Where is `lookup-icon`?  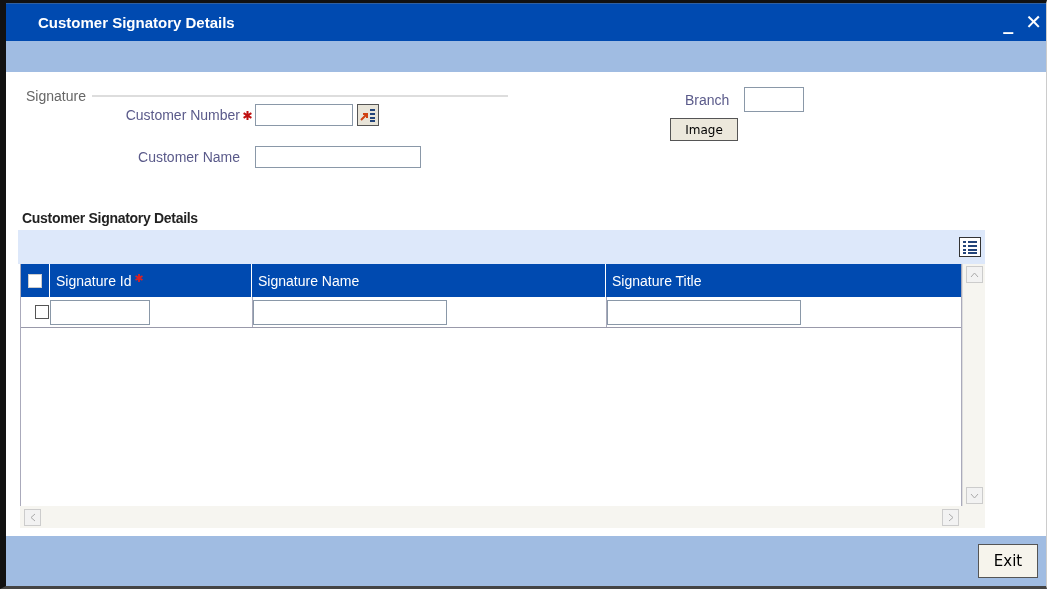 lookup-icon is located at coordinates (368, 115).